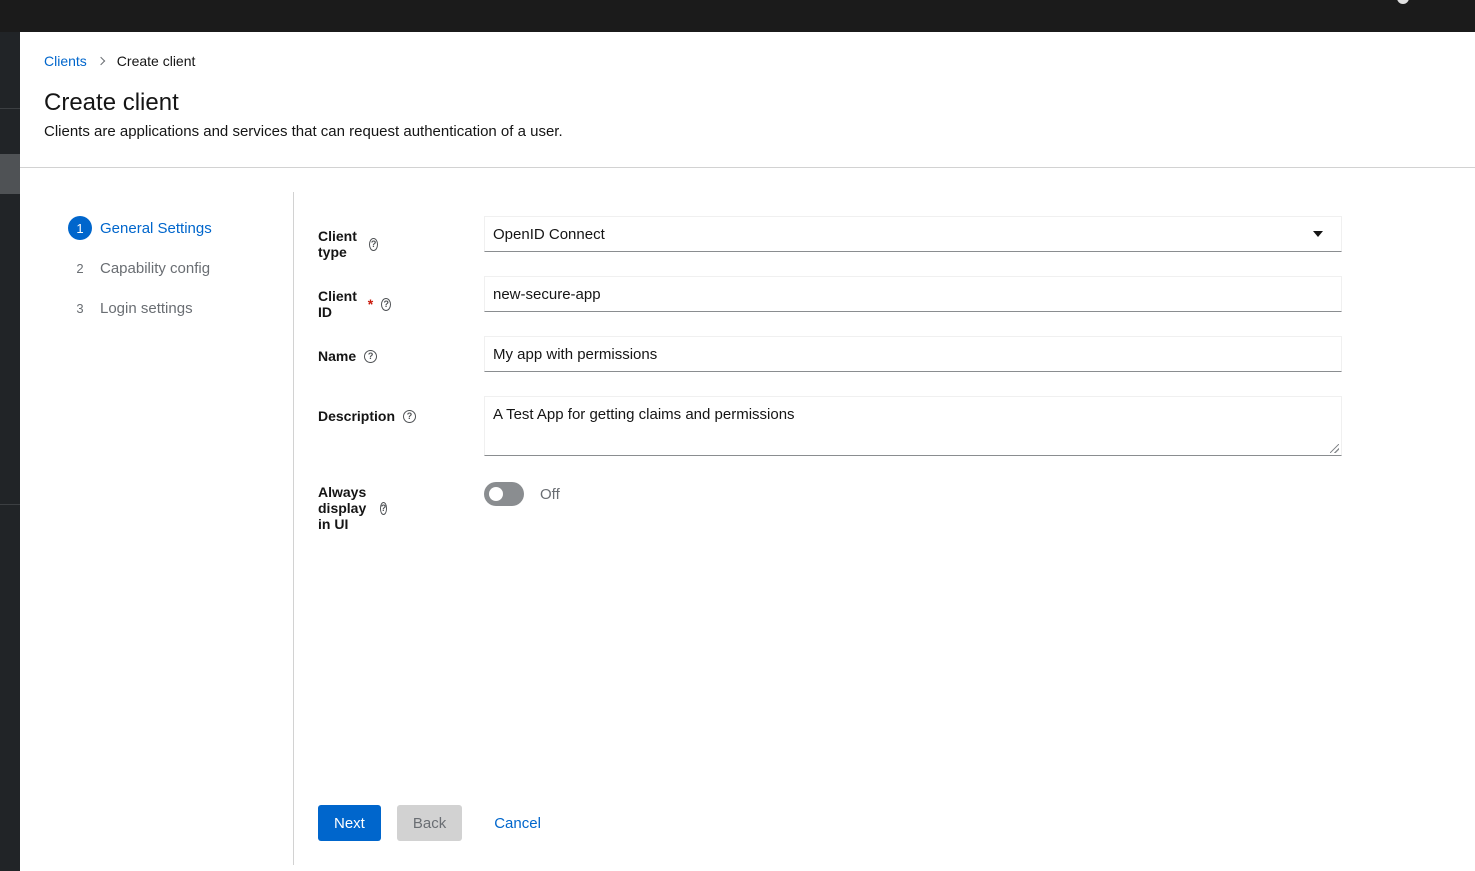  Describe the element at coordinates (547, 294) in the screenshot. I see `client-id-value: new-secure-app` at that location.